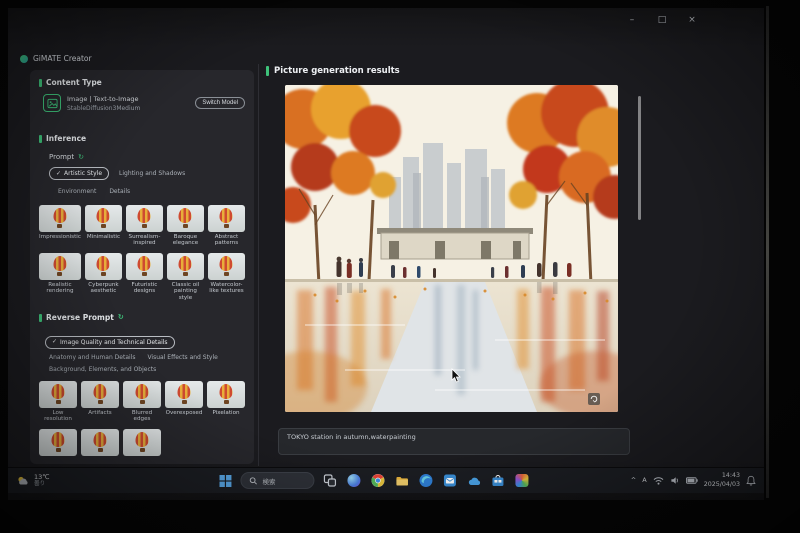 The image size is (800, 533). I want to click on photos-icon, so click(521, 480).